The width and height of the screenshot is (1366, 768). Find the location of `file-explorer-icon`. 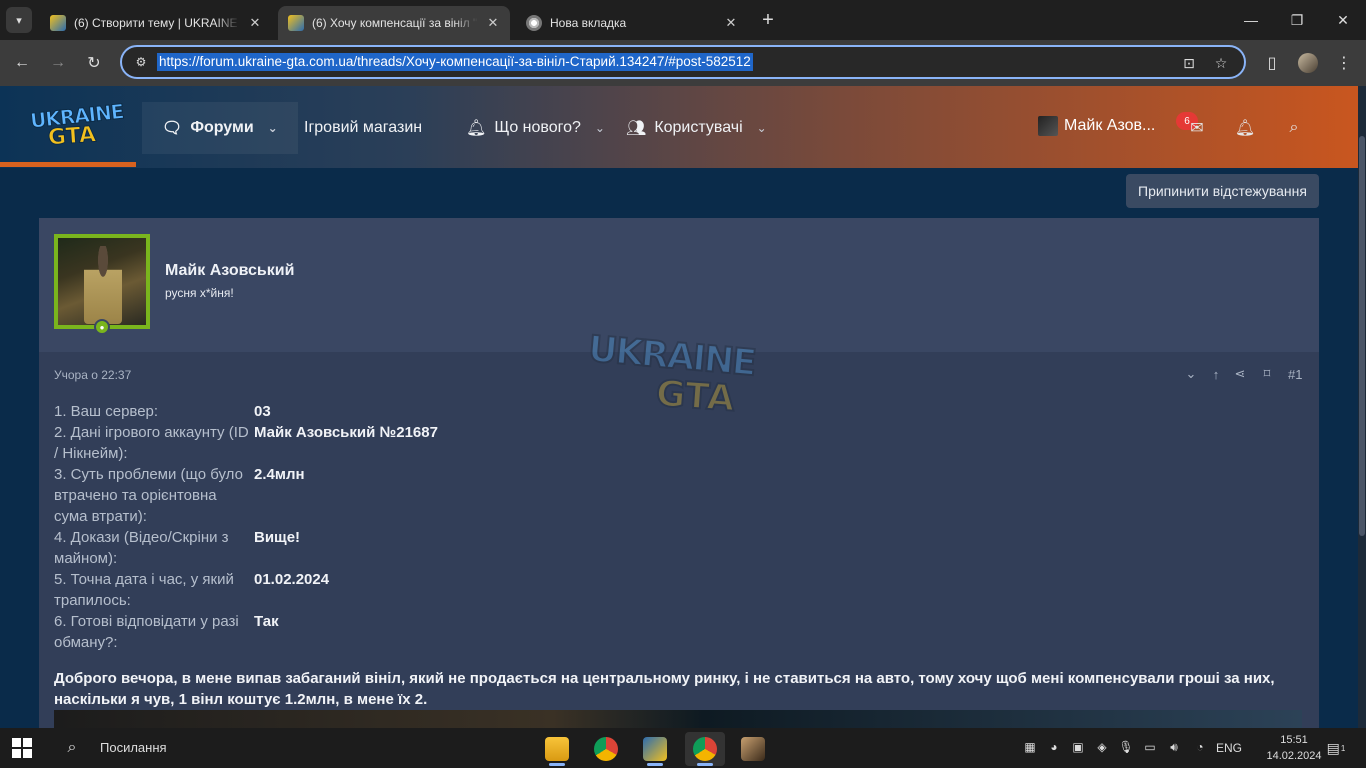

file-explorer-icon is located at coordinates (557, 749).